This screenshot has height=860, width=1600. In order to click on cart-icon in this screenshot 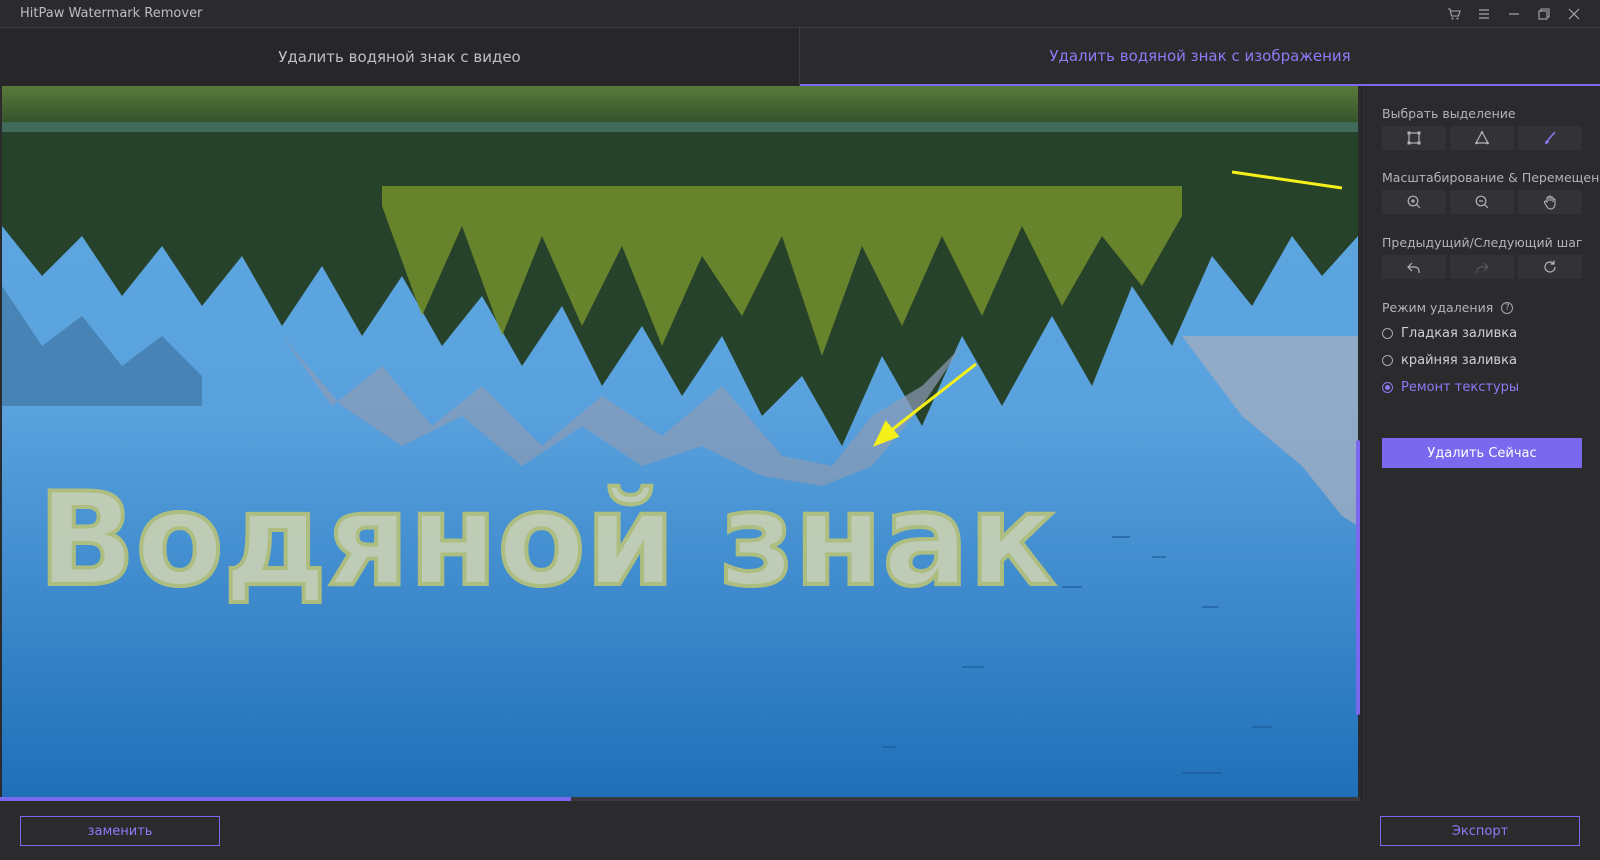, I will do `click(1454, 14)`.